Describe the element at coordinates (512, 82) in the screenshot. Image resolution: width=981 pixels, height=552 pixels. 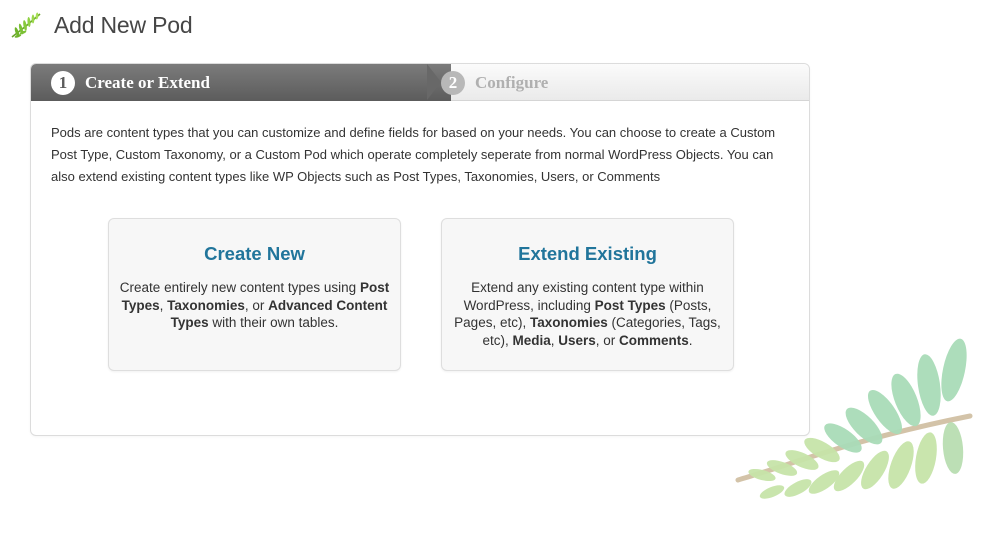
I see `step-label-configure: Configure` at that location.